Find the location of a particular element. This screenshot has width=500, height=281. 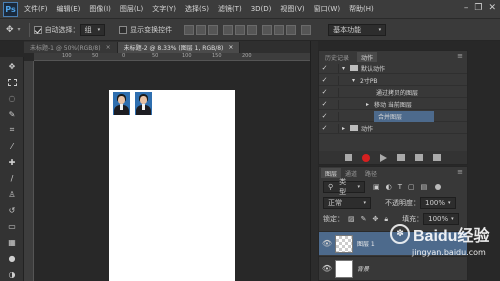

tool-preset-chevron-icon: ▾ is located at coordinates (19, 29).